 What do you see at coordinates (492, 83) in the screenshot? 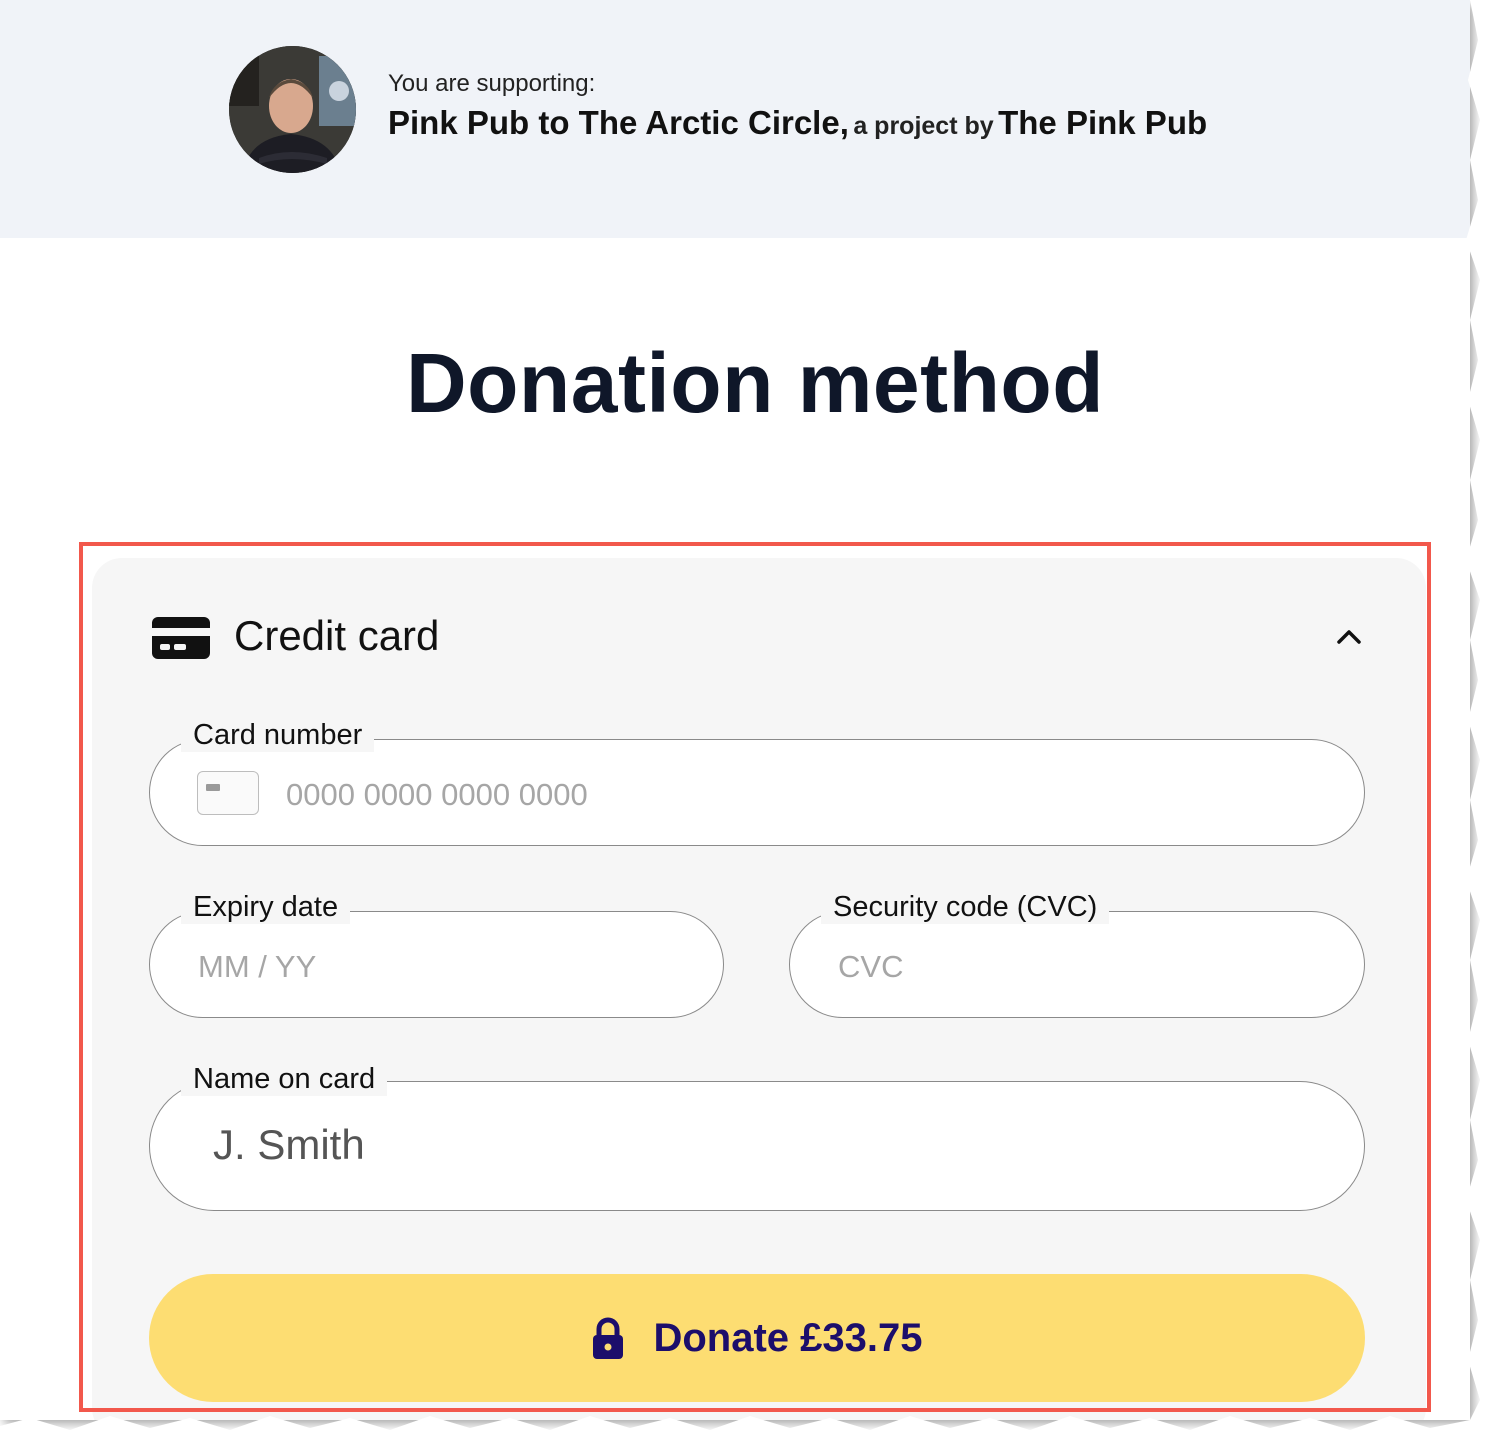
I see `supporting-label: You are supporting:` at bounding box center [492, 83].